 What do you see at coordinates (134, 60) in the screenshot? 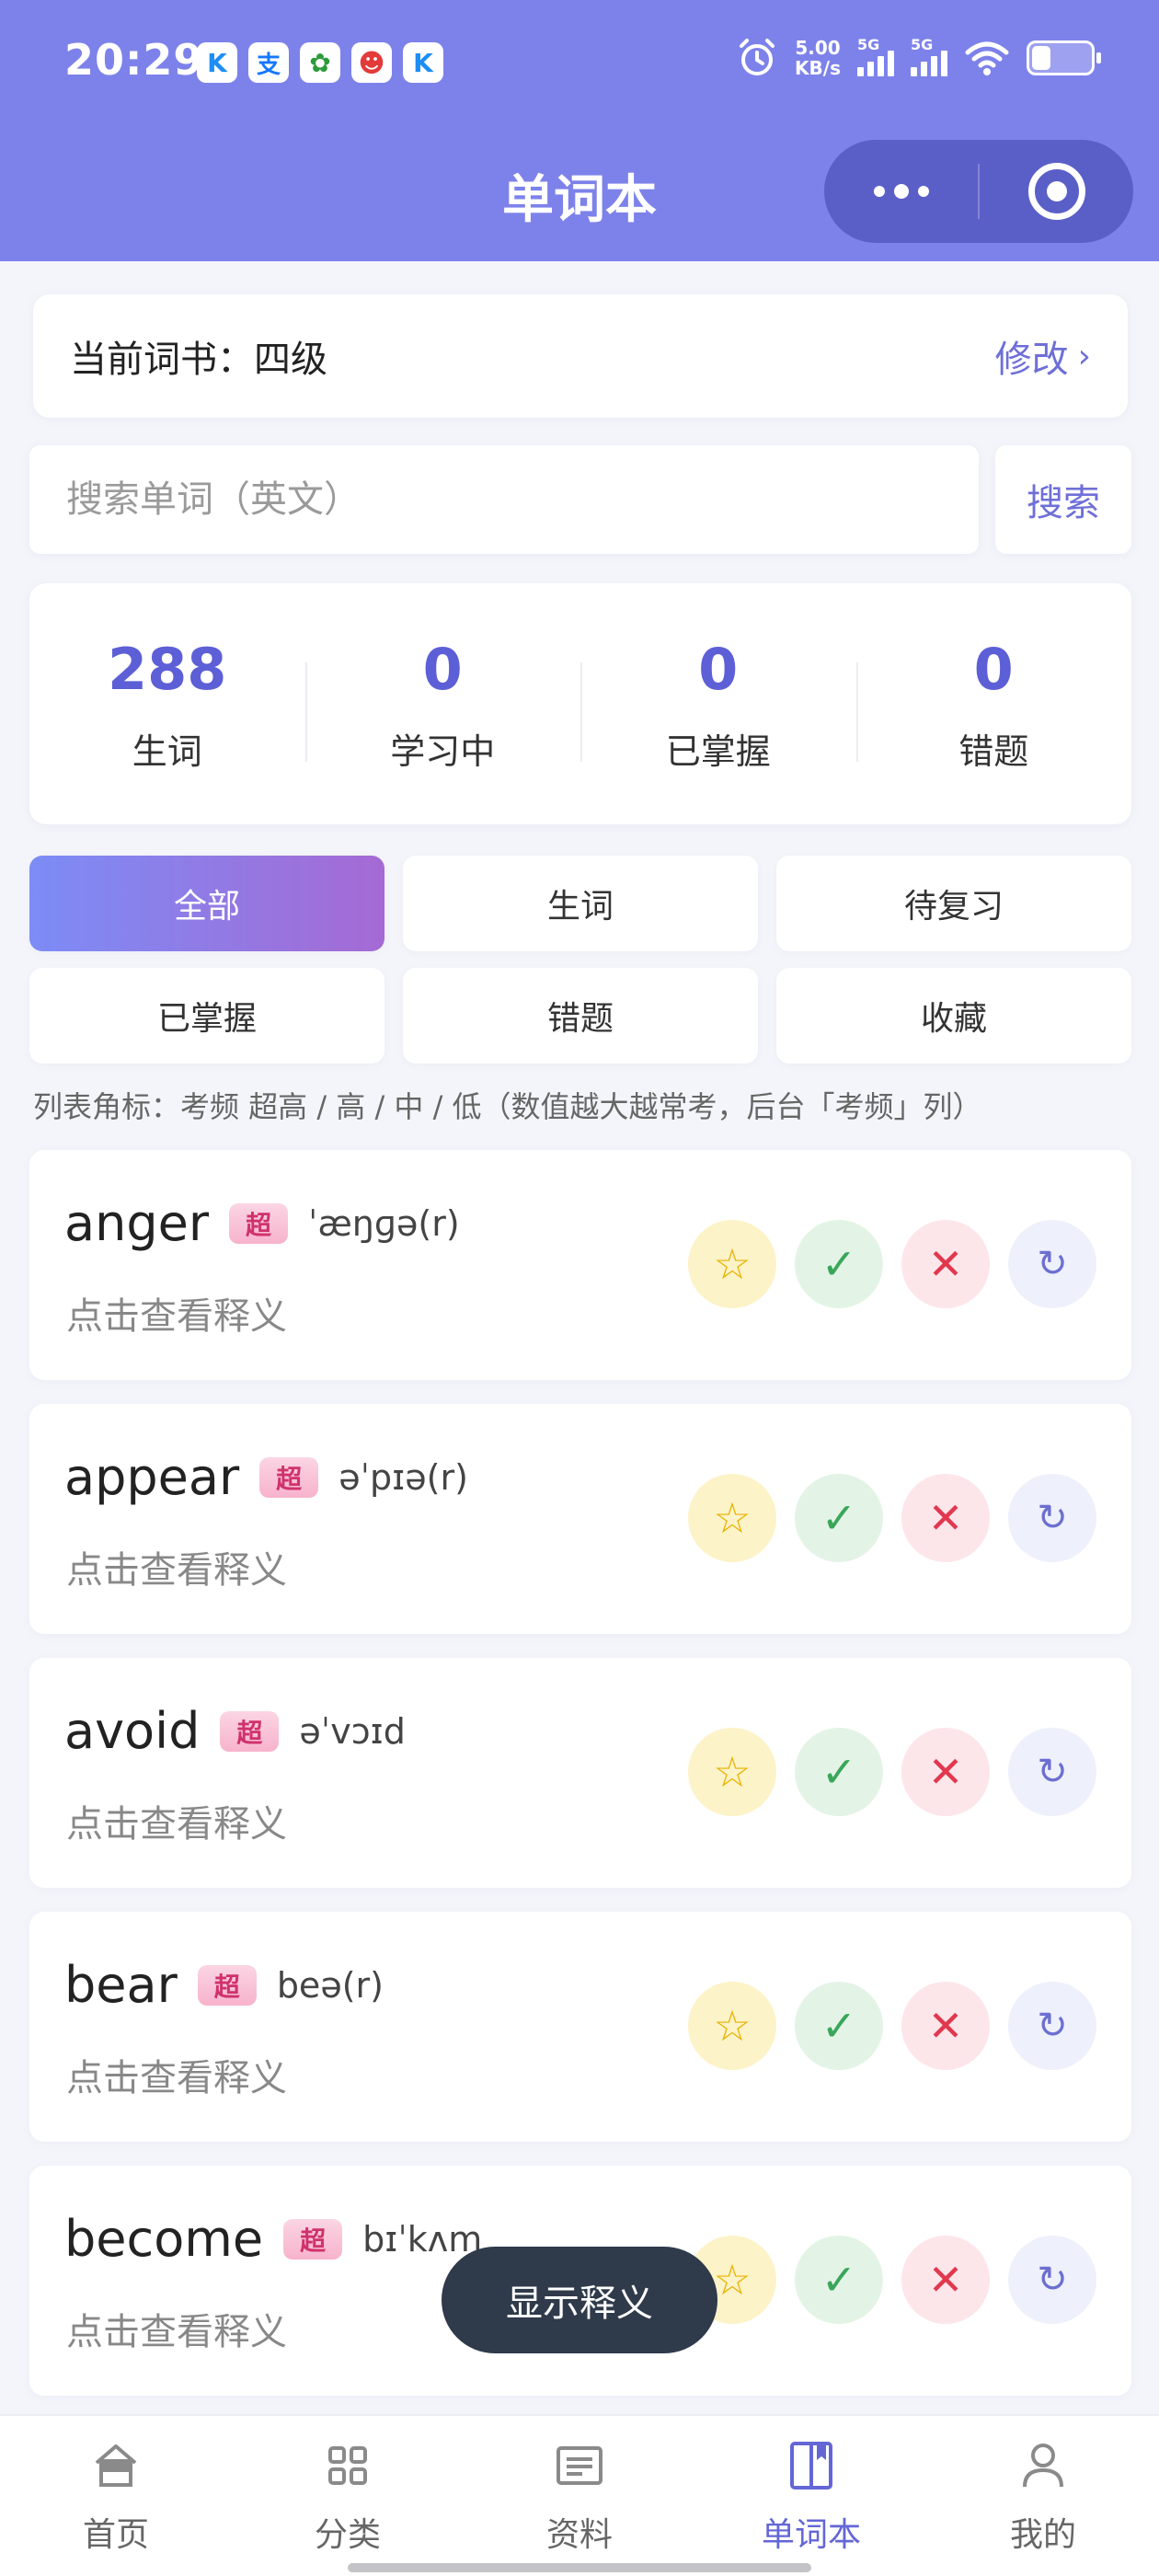
I see `status-time: 20:29` at bounding box center [134, 60].